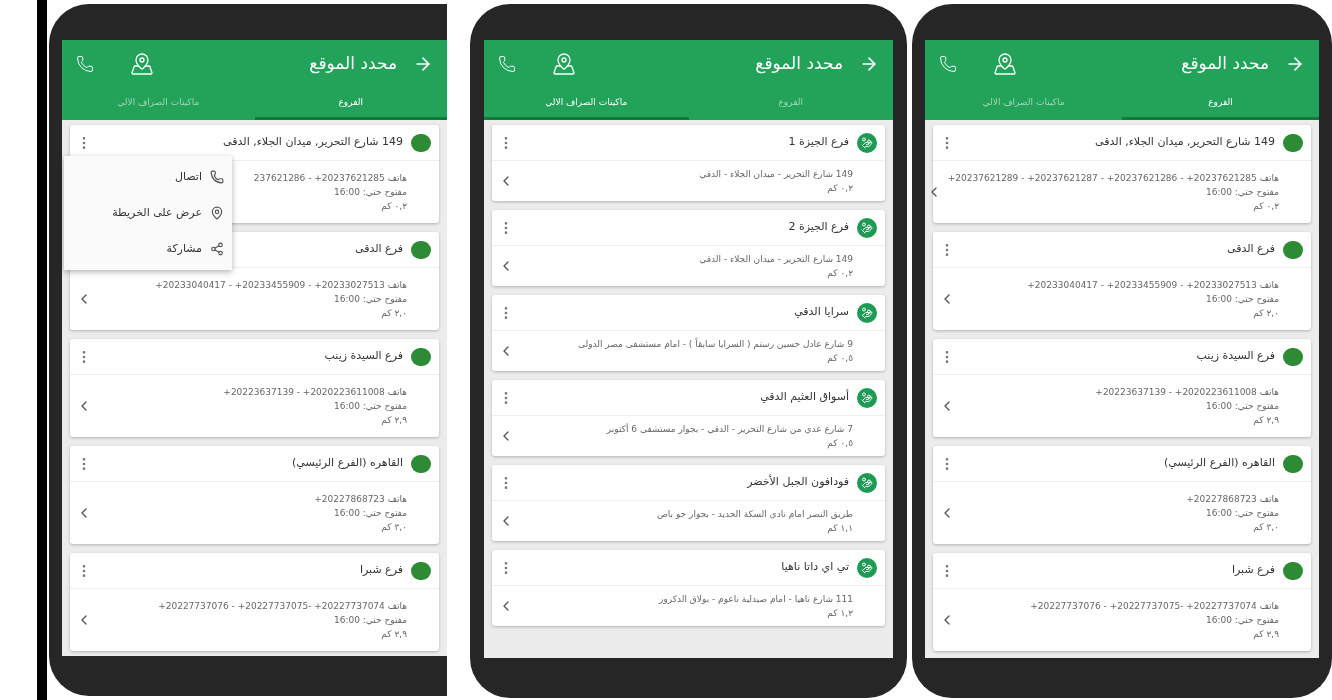 This screenshot has width=1332, height=700. Describe the element at coordinates (217, 177) in the screenshot. I see `phone-icon` at that location.